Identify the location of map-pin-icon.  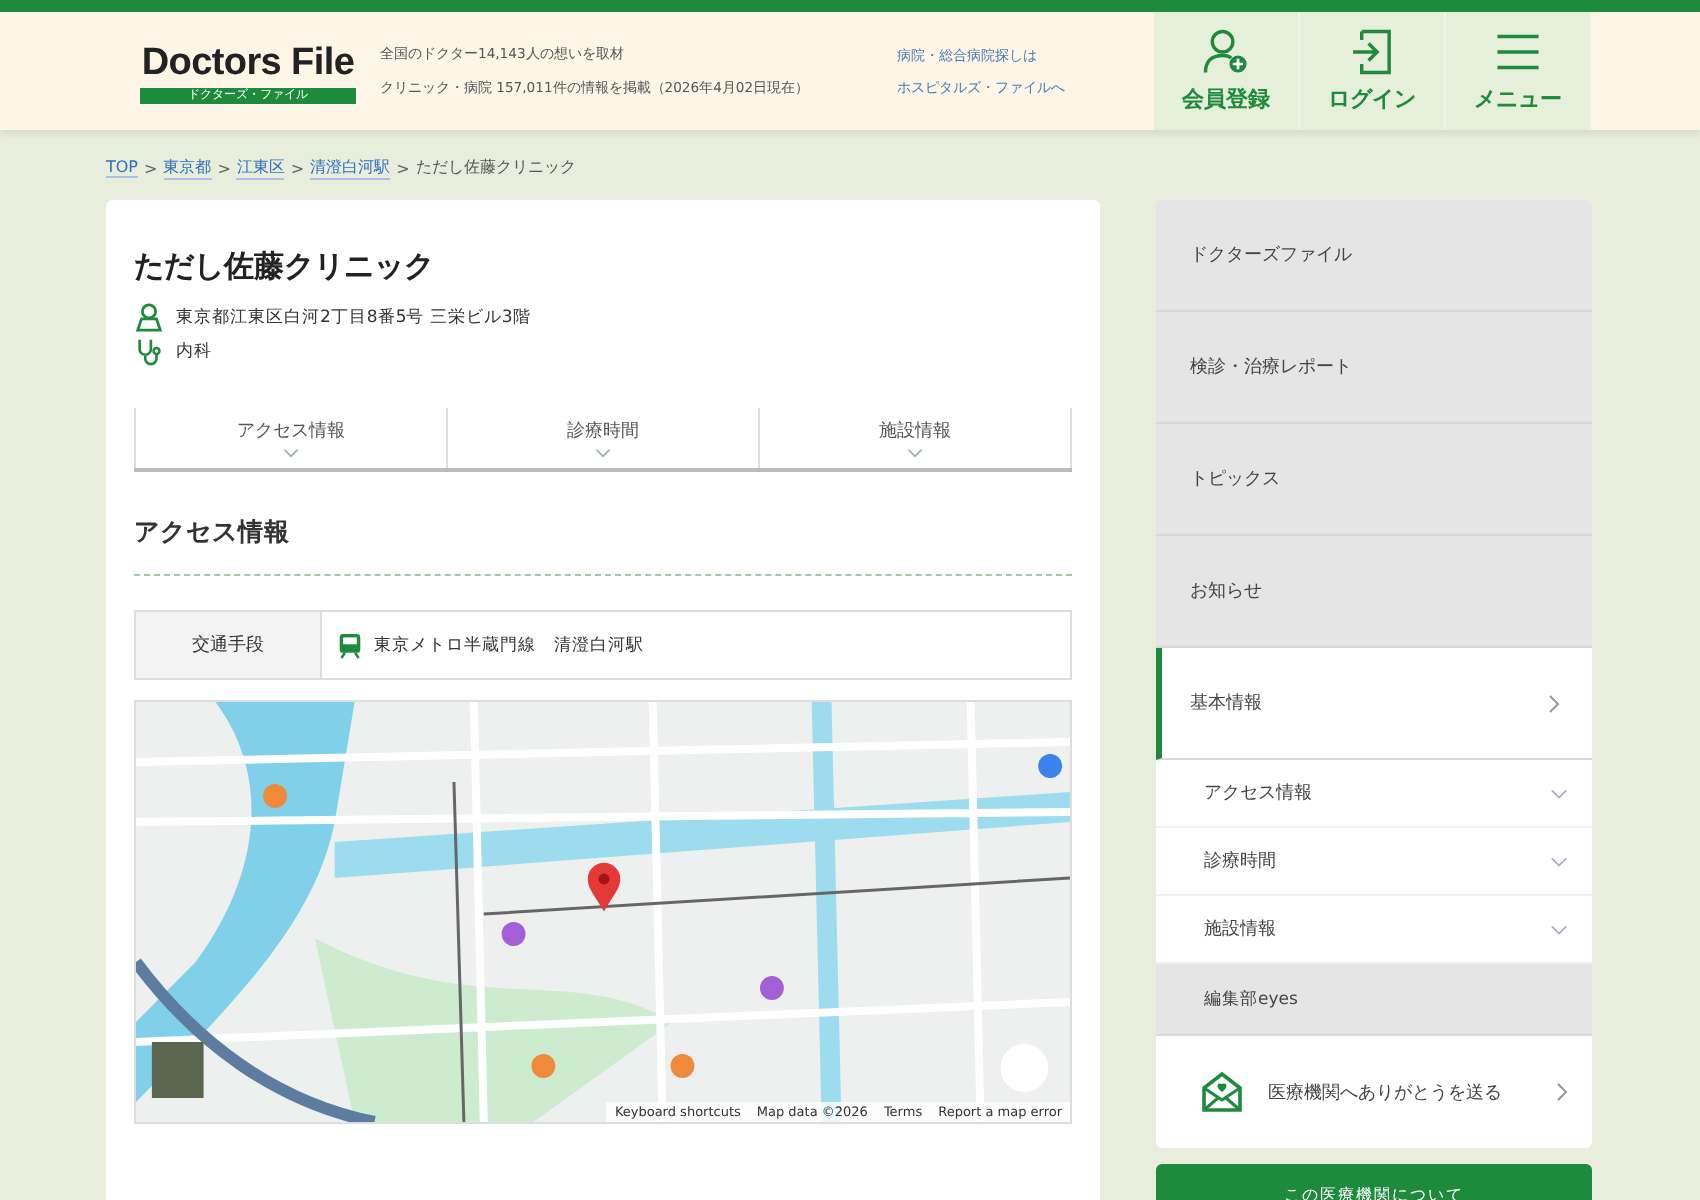
(604, 888).